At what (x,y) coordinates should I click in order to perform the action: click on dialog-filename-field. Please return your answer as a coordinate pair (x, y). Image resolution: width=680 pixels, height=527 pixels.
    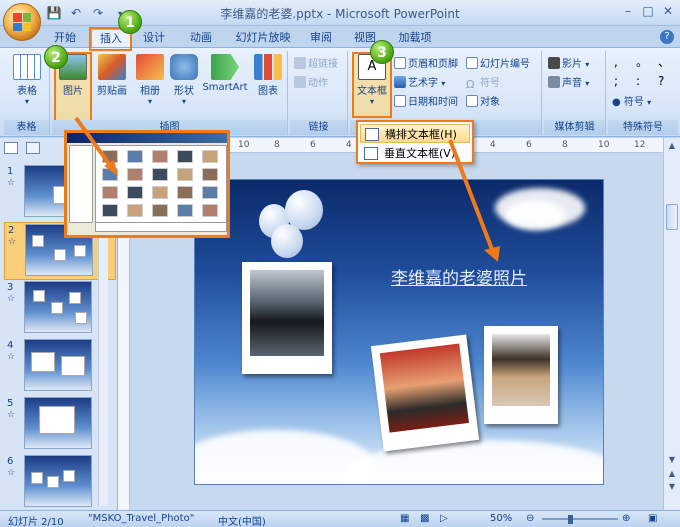
    Looking at the image, I should click on (161, 227).